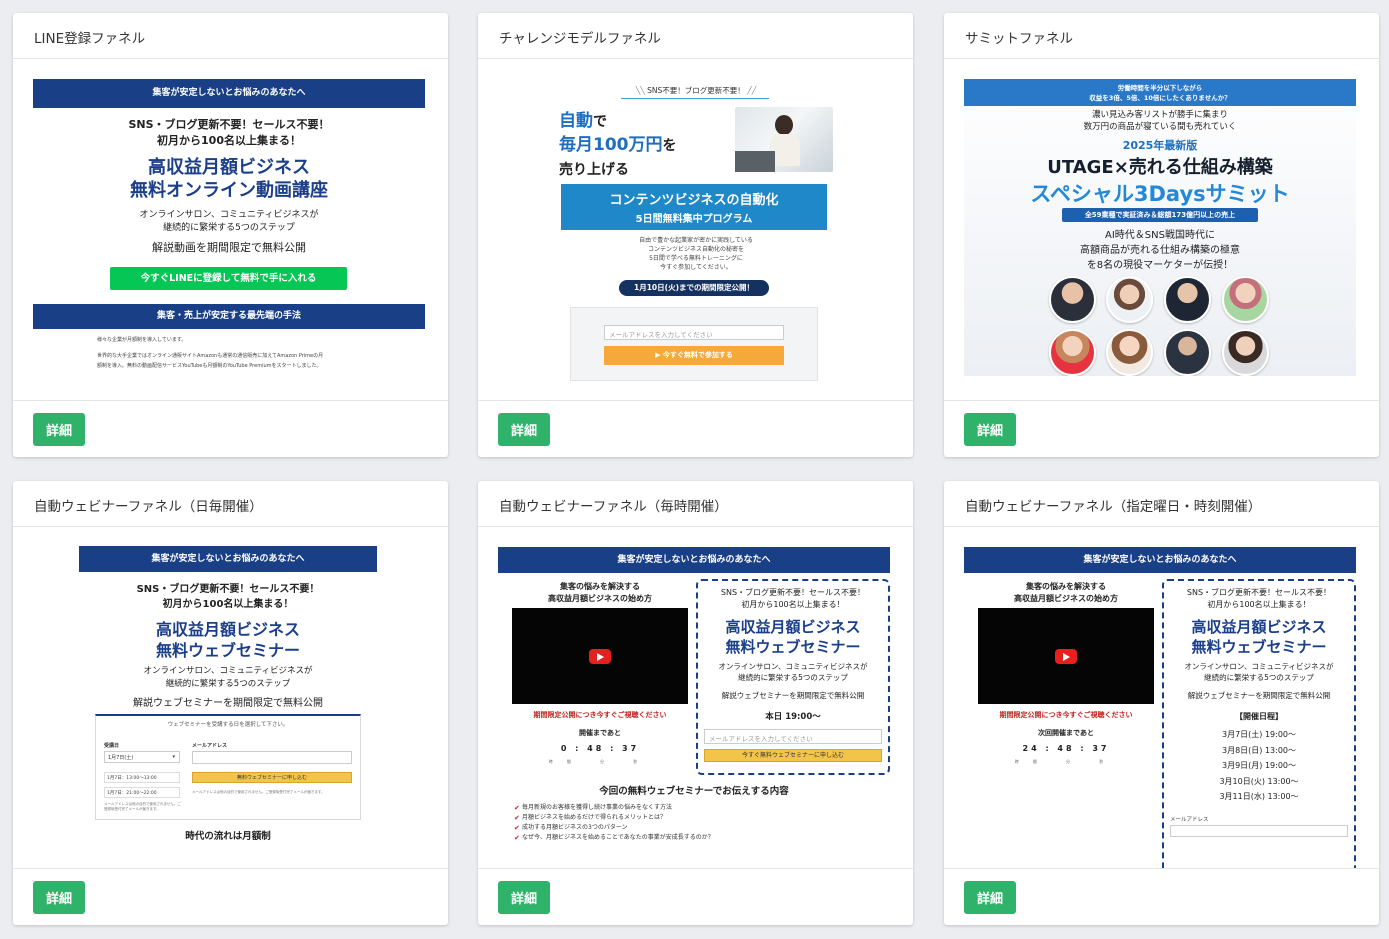 This screenshot has height=939, width=1389. I want to click on schedule-item: 3月7日(土) 19:00〜, so click(1259, 734).